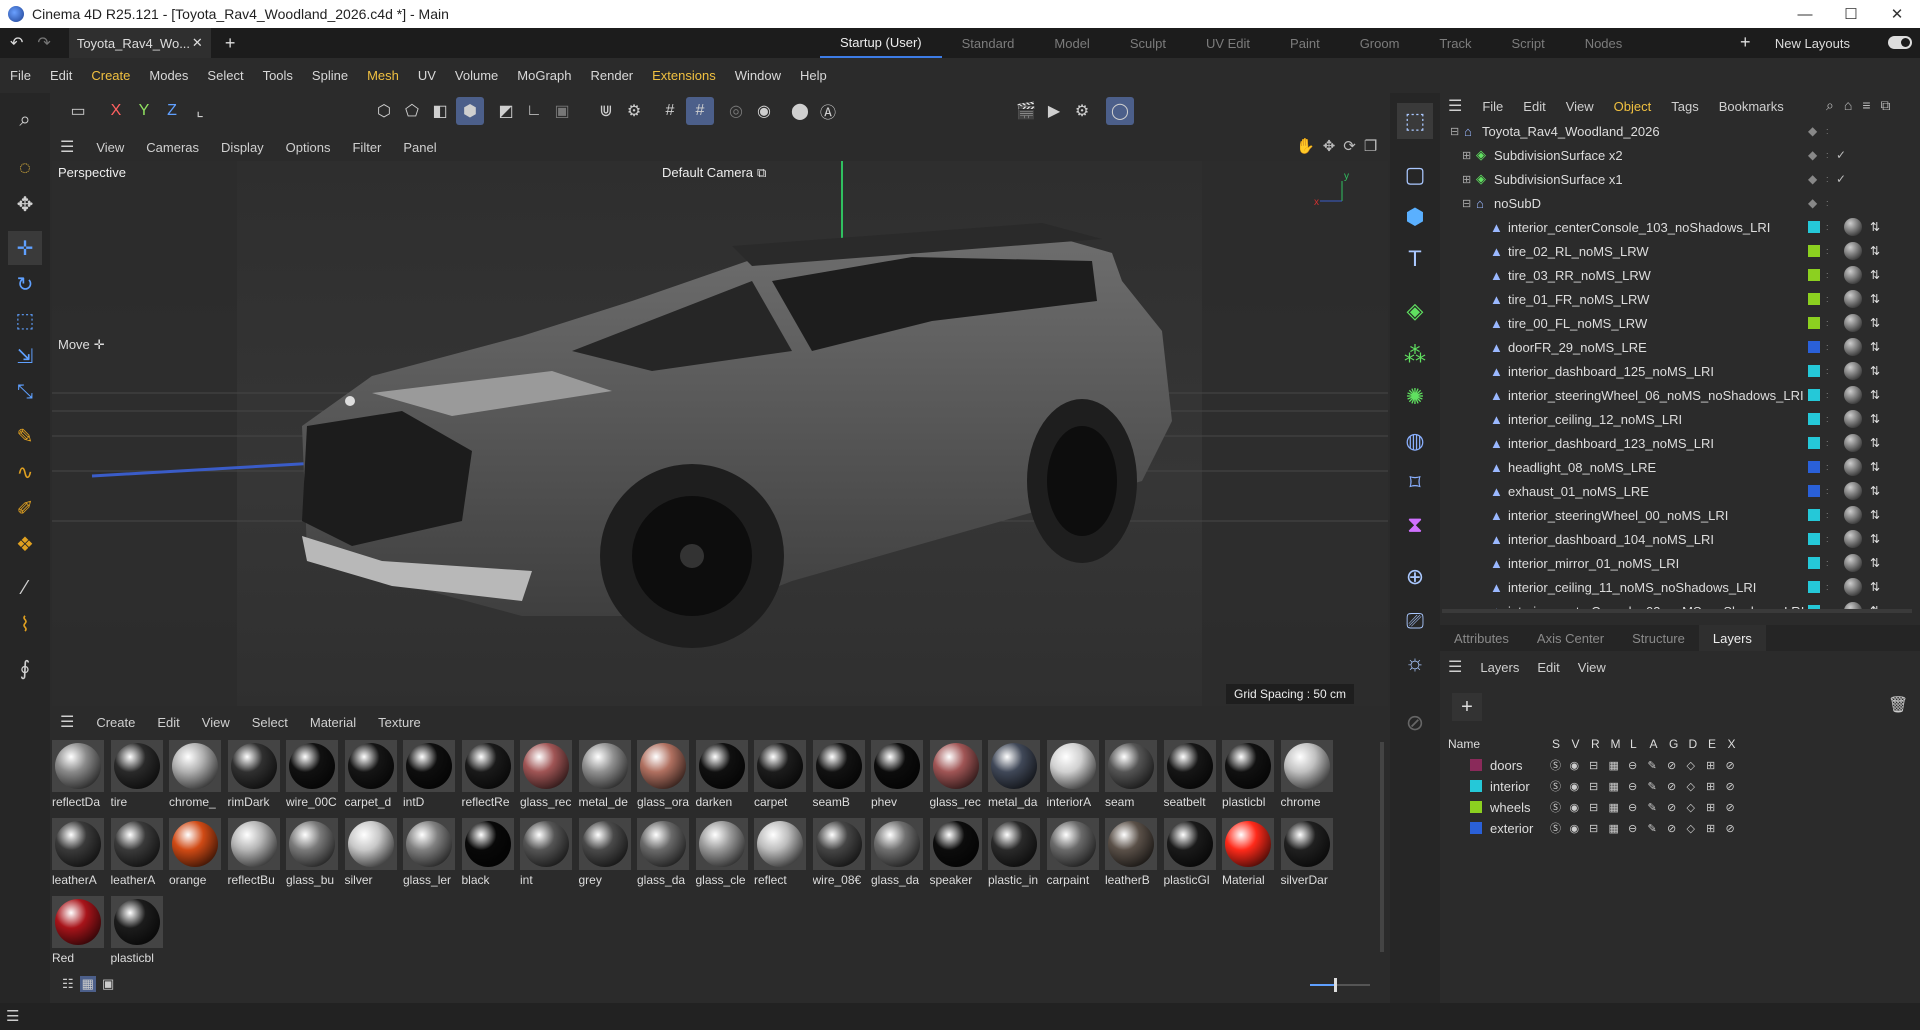 This screenshot has height=1030, width=1920. I want to click on menu-edit: Edit, so click(61, 75).